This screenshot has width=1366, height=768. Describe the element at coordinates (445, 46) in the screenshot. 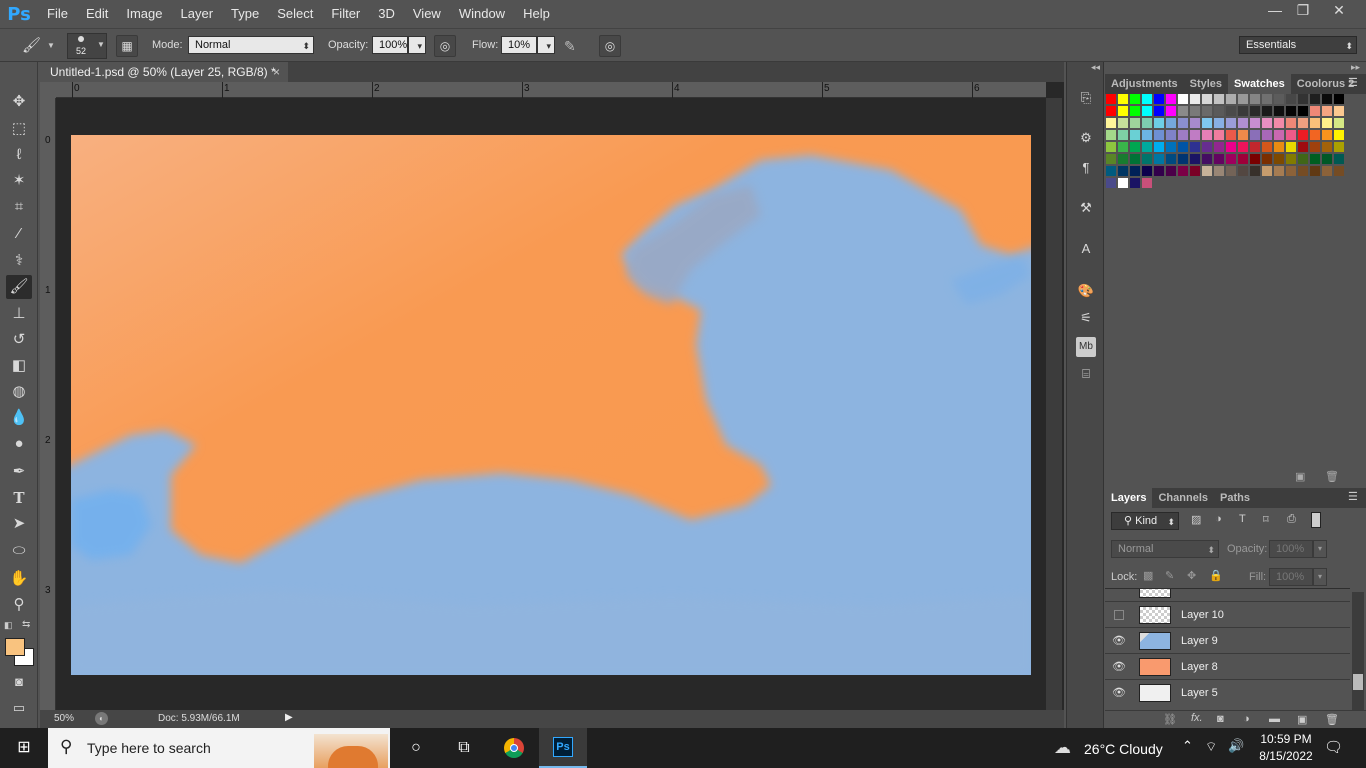

I see `pressure-opacity-icon: ◎` at that location.